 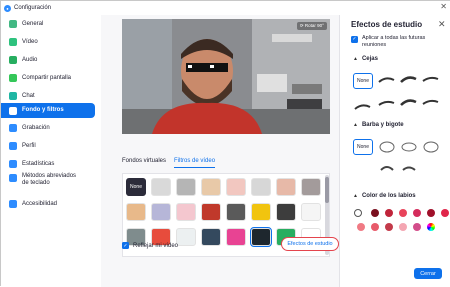 What do you see at coordinates (48, 204) in the screenshot?
I see `sidebar-item-accessibility: Accesibilidad` at bounding box center [48, 204].